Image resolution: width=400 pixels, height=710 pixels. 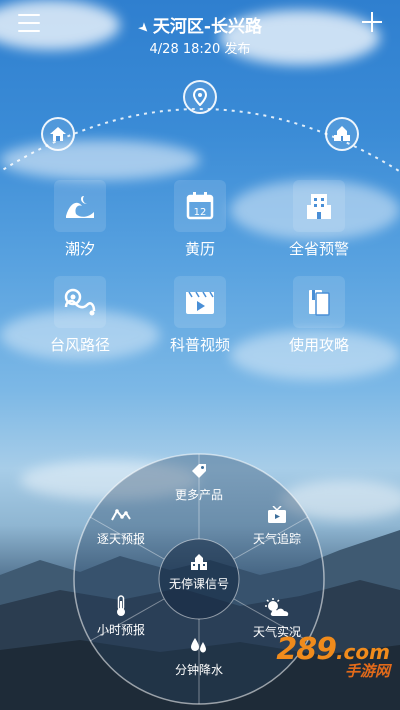 I want to click on grid-item-province-alert: 全省预警, so click(x=319, y=219).